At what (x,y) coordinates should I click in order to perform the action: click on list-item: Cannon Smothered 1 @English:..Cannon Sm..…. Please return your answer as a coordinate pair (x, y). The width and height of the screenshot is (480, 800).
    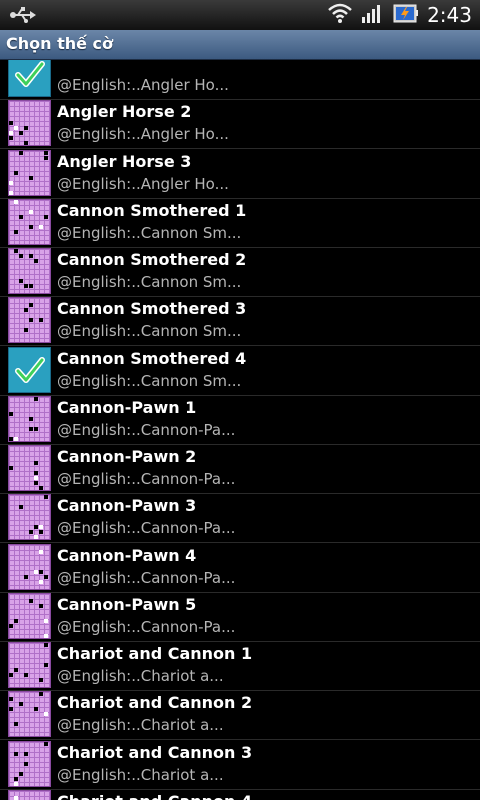
    Looking at the image, I should click on (240, 223).